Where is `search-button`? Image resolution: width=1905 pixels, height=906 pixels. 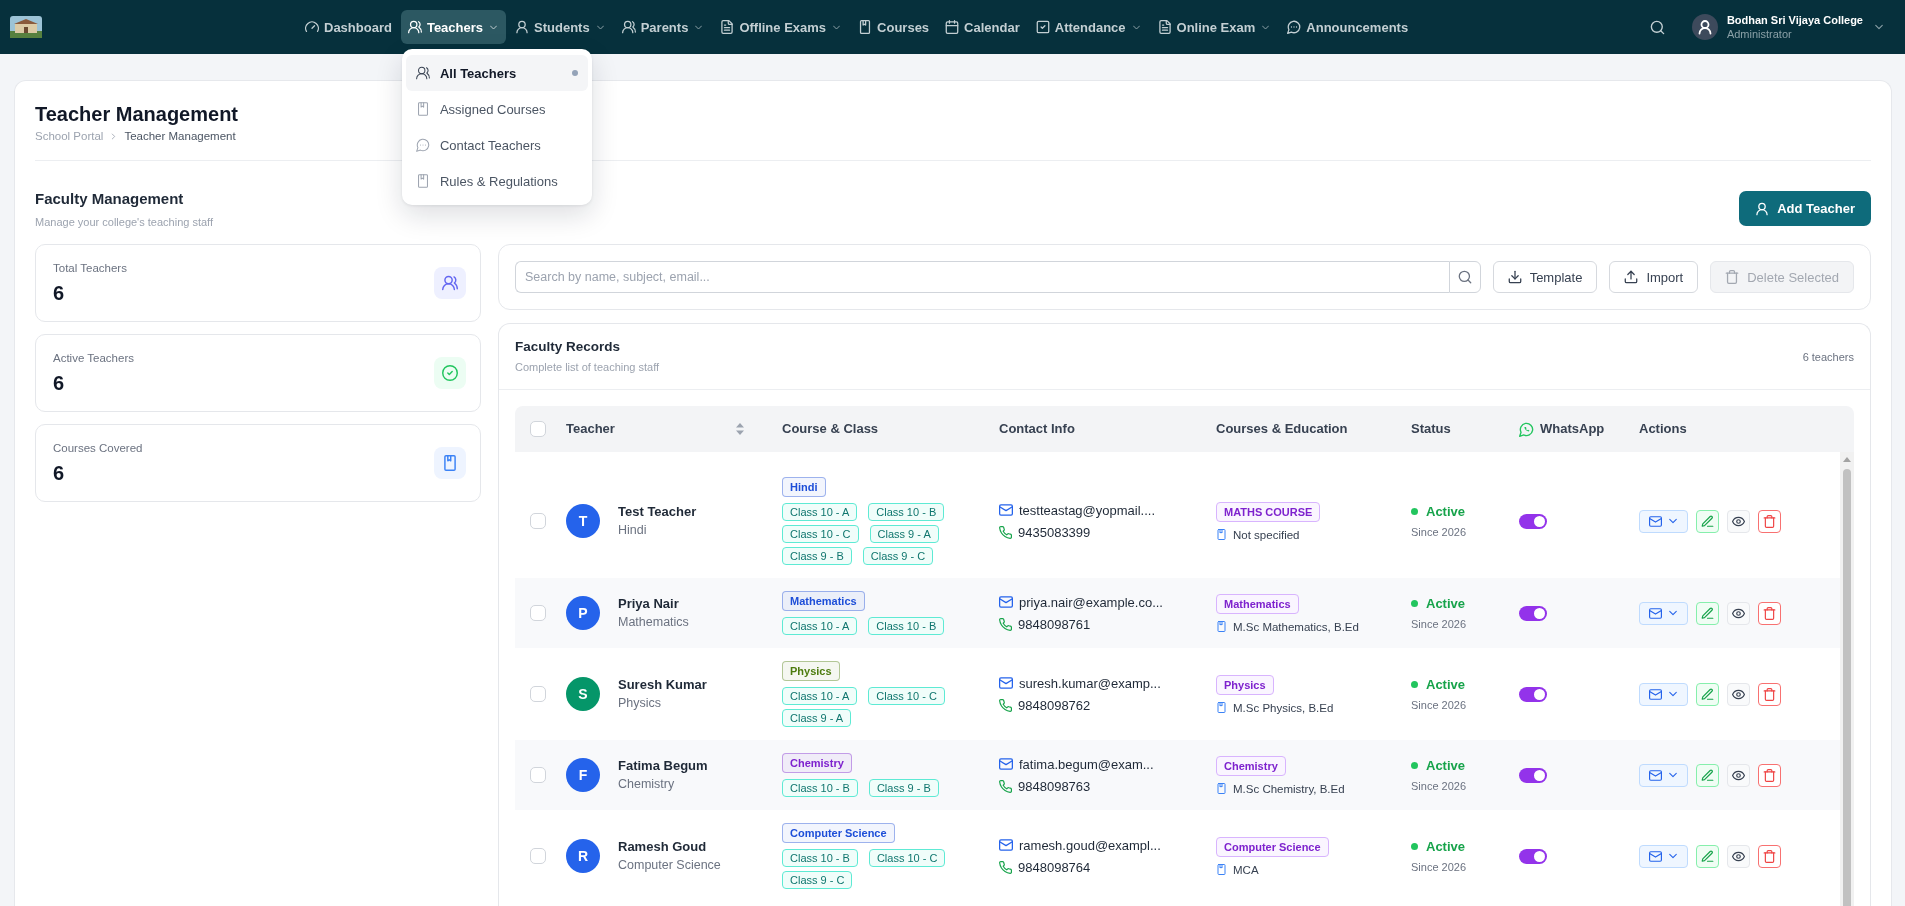
search-button is located at coordinates (1464, 277).